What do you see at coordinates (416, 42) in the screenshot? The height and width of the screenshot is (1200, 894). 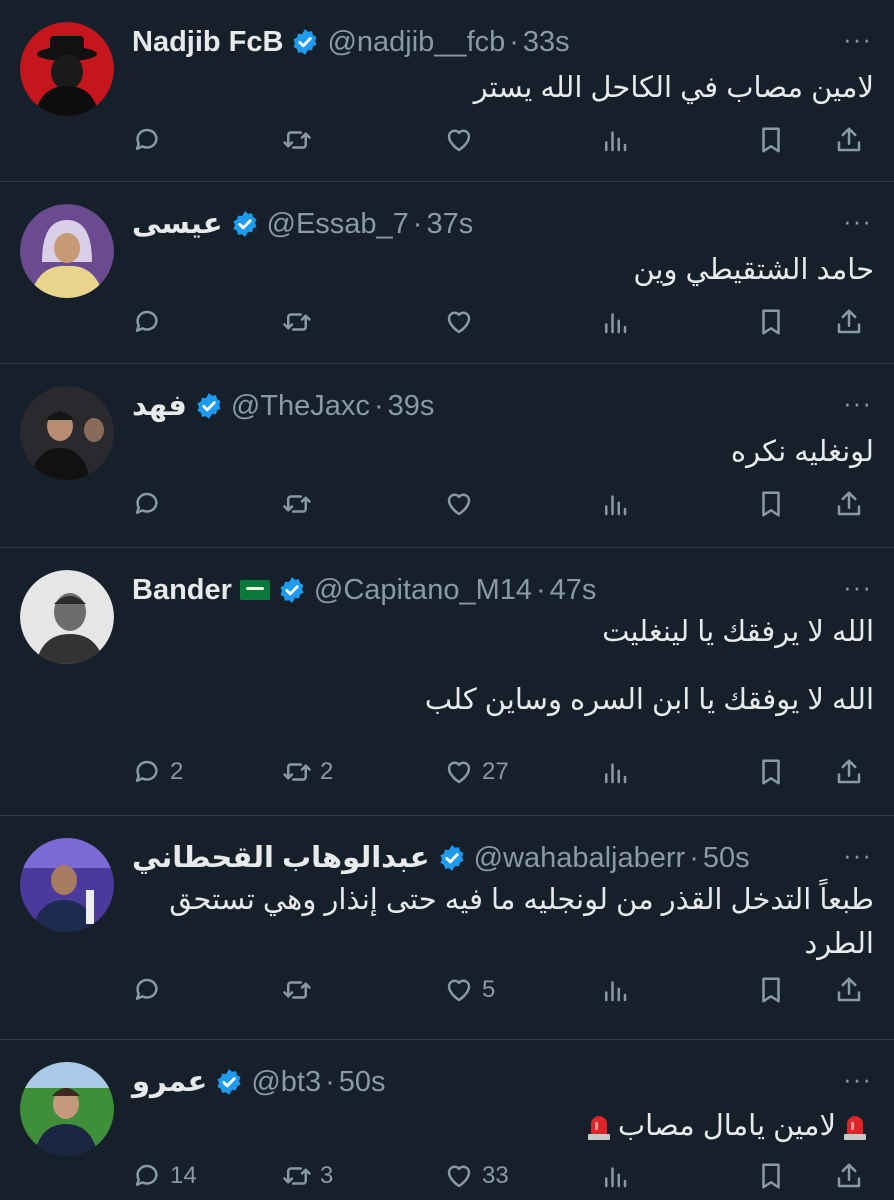 I see `user-handle: @nadjib__fcb` at bounding box center [416, 42].